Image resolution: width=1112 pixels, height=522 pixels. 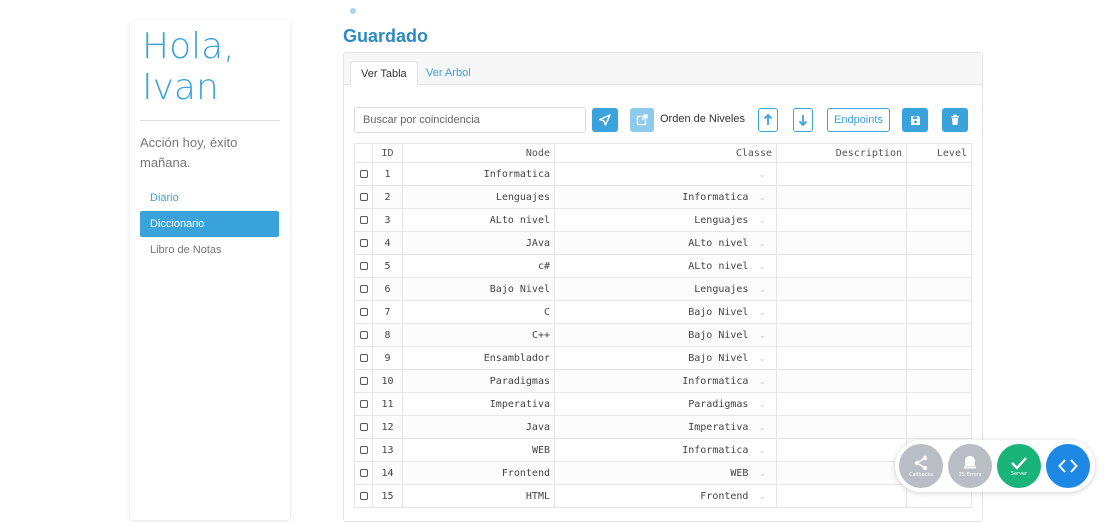 What do you see at coordinates (478, 312) in the screenshot?
I see `cell-node: C` at bounding box center [478, 312].